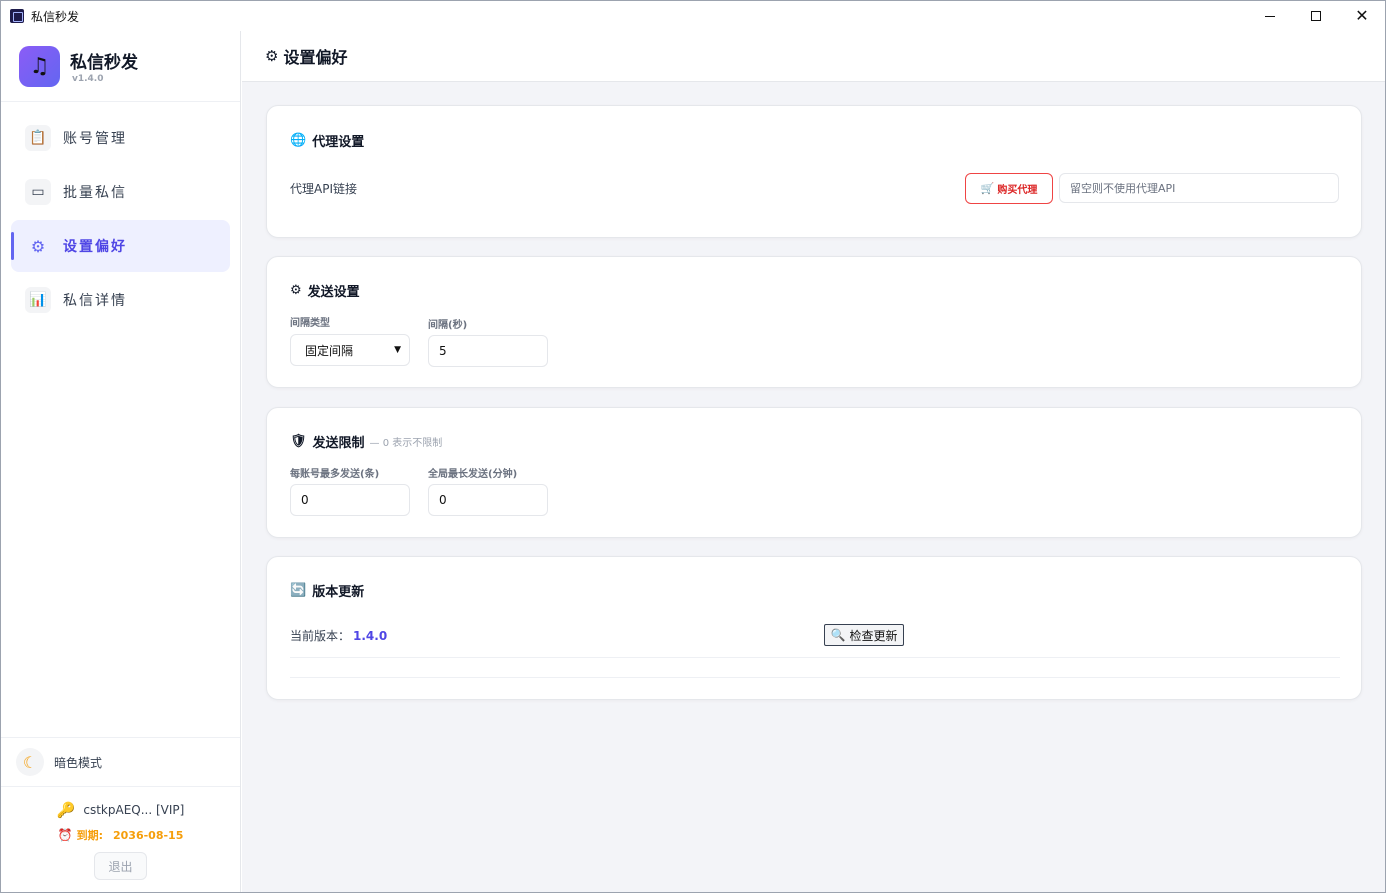  Describe the element at coordinates (406, 443) in the screenshot. I see `limit-note: — 0 表示不限制` at that location.